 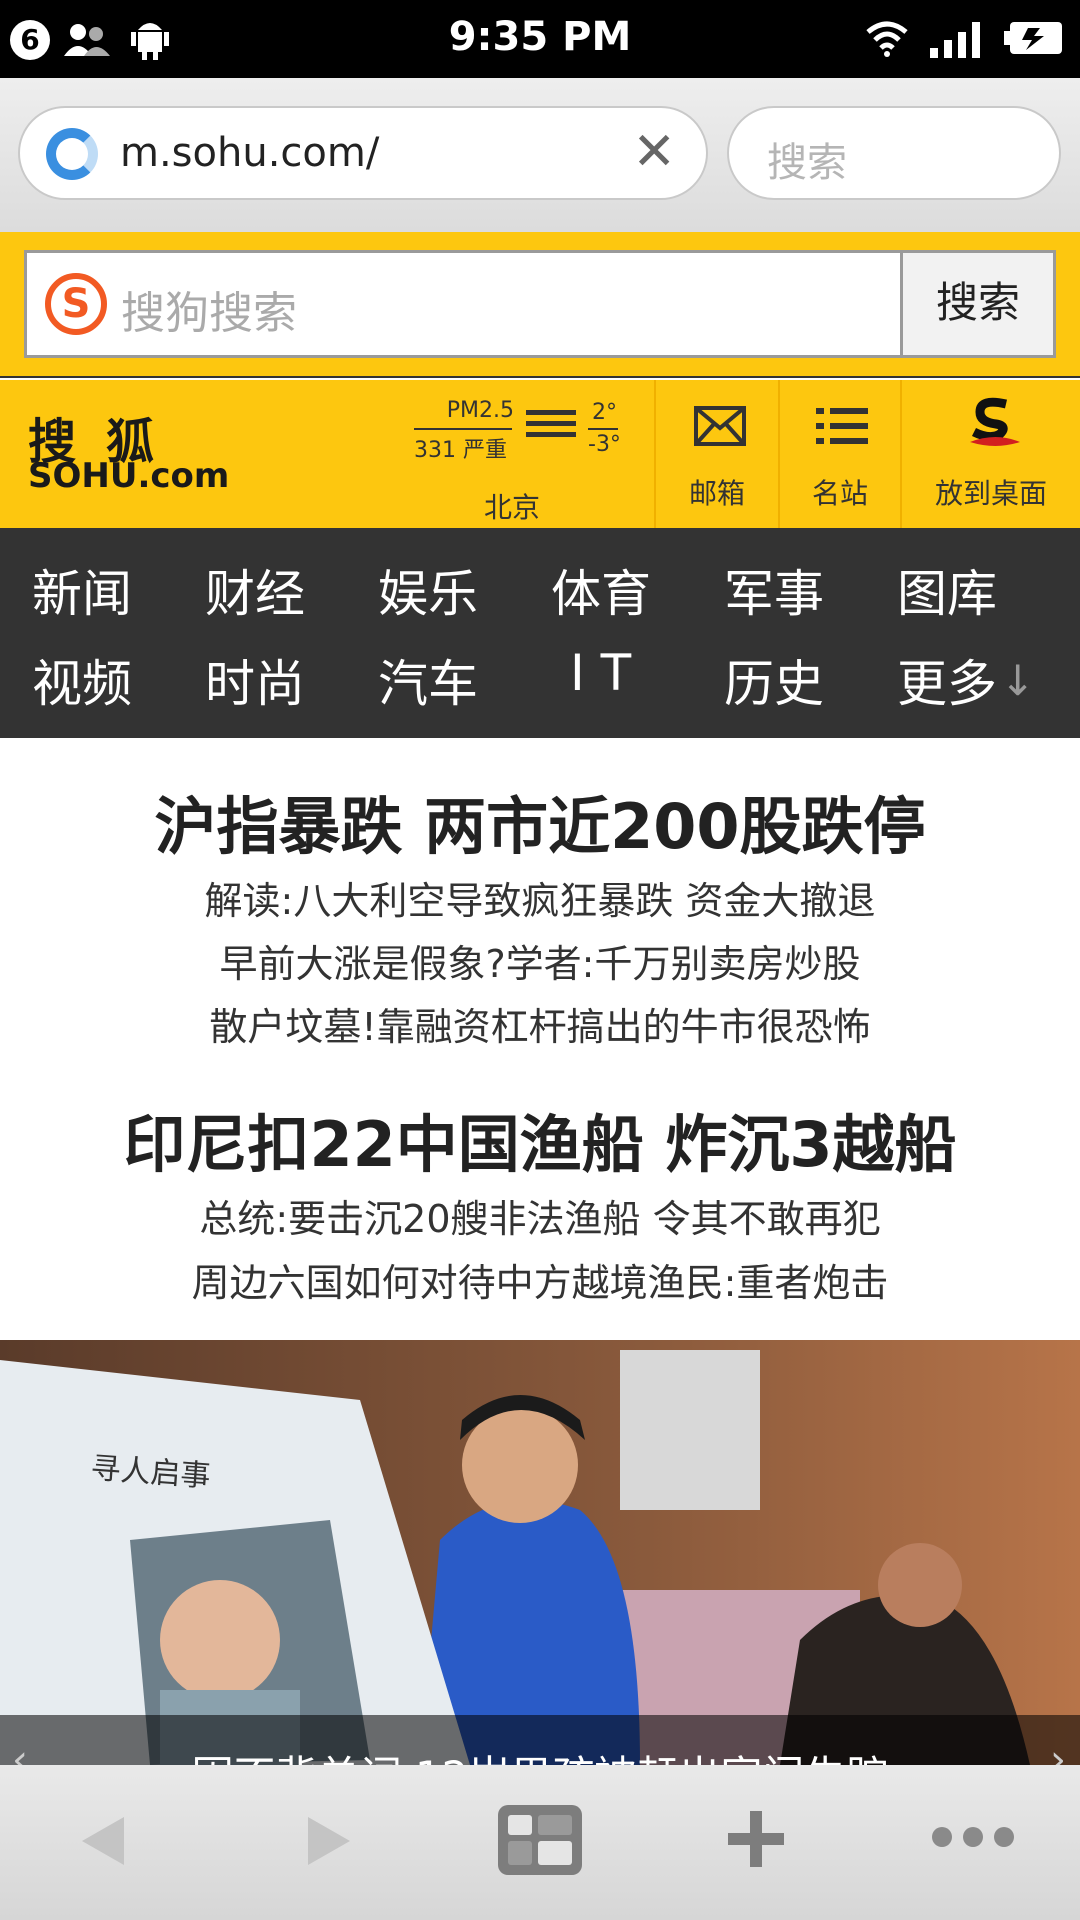 I want to click on status-bar: 6 9:35 PM, so click(x=540, y=39).